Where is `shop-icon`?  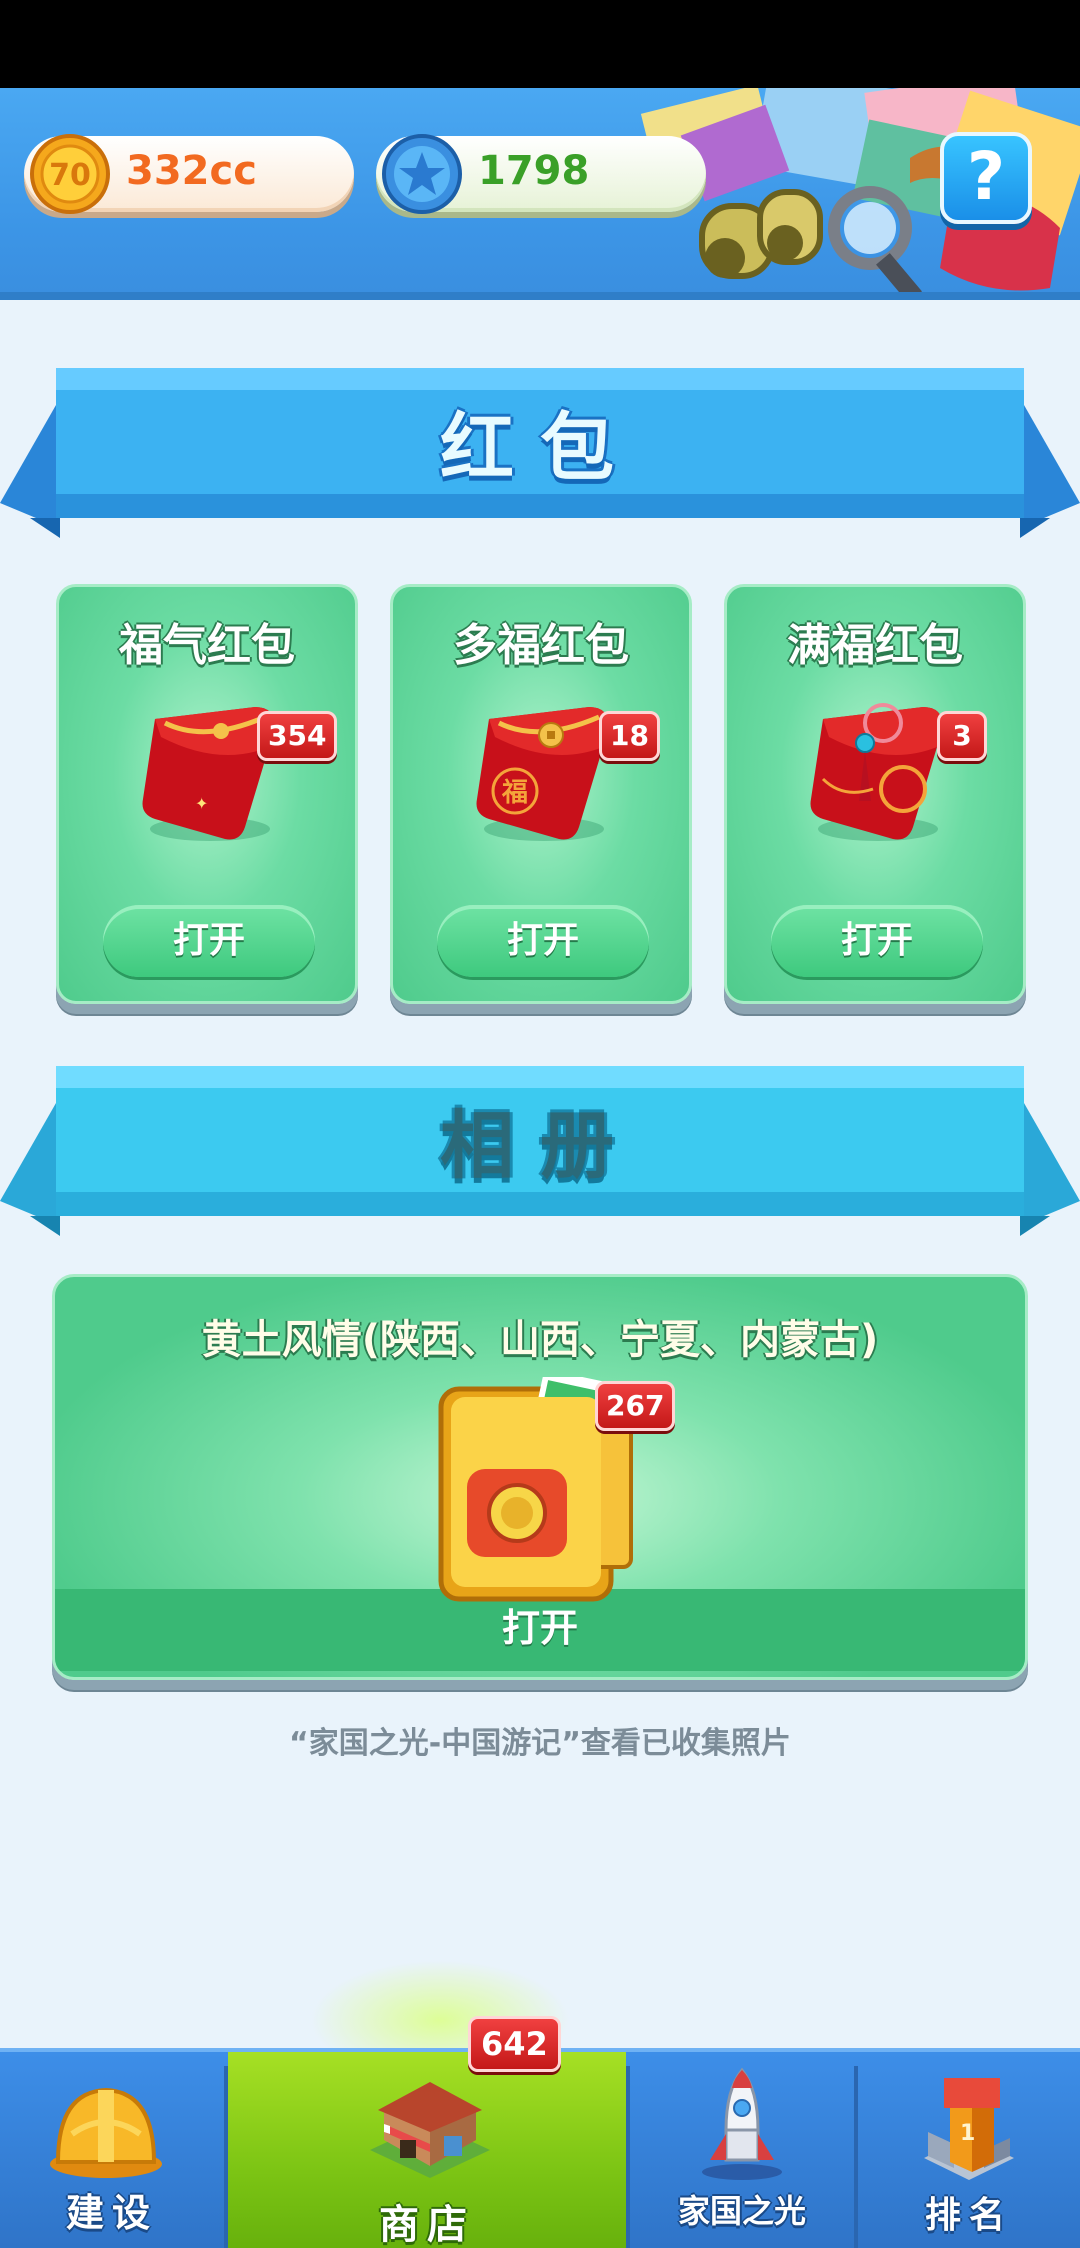 shop-icon is located at coordinates (430, 2130).